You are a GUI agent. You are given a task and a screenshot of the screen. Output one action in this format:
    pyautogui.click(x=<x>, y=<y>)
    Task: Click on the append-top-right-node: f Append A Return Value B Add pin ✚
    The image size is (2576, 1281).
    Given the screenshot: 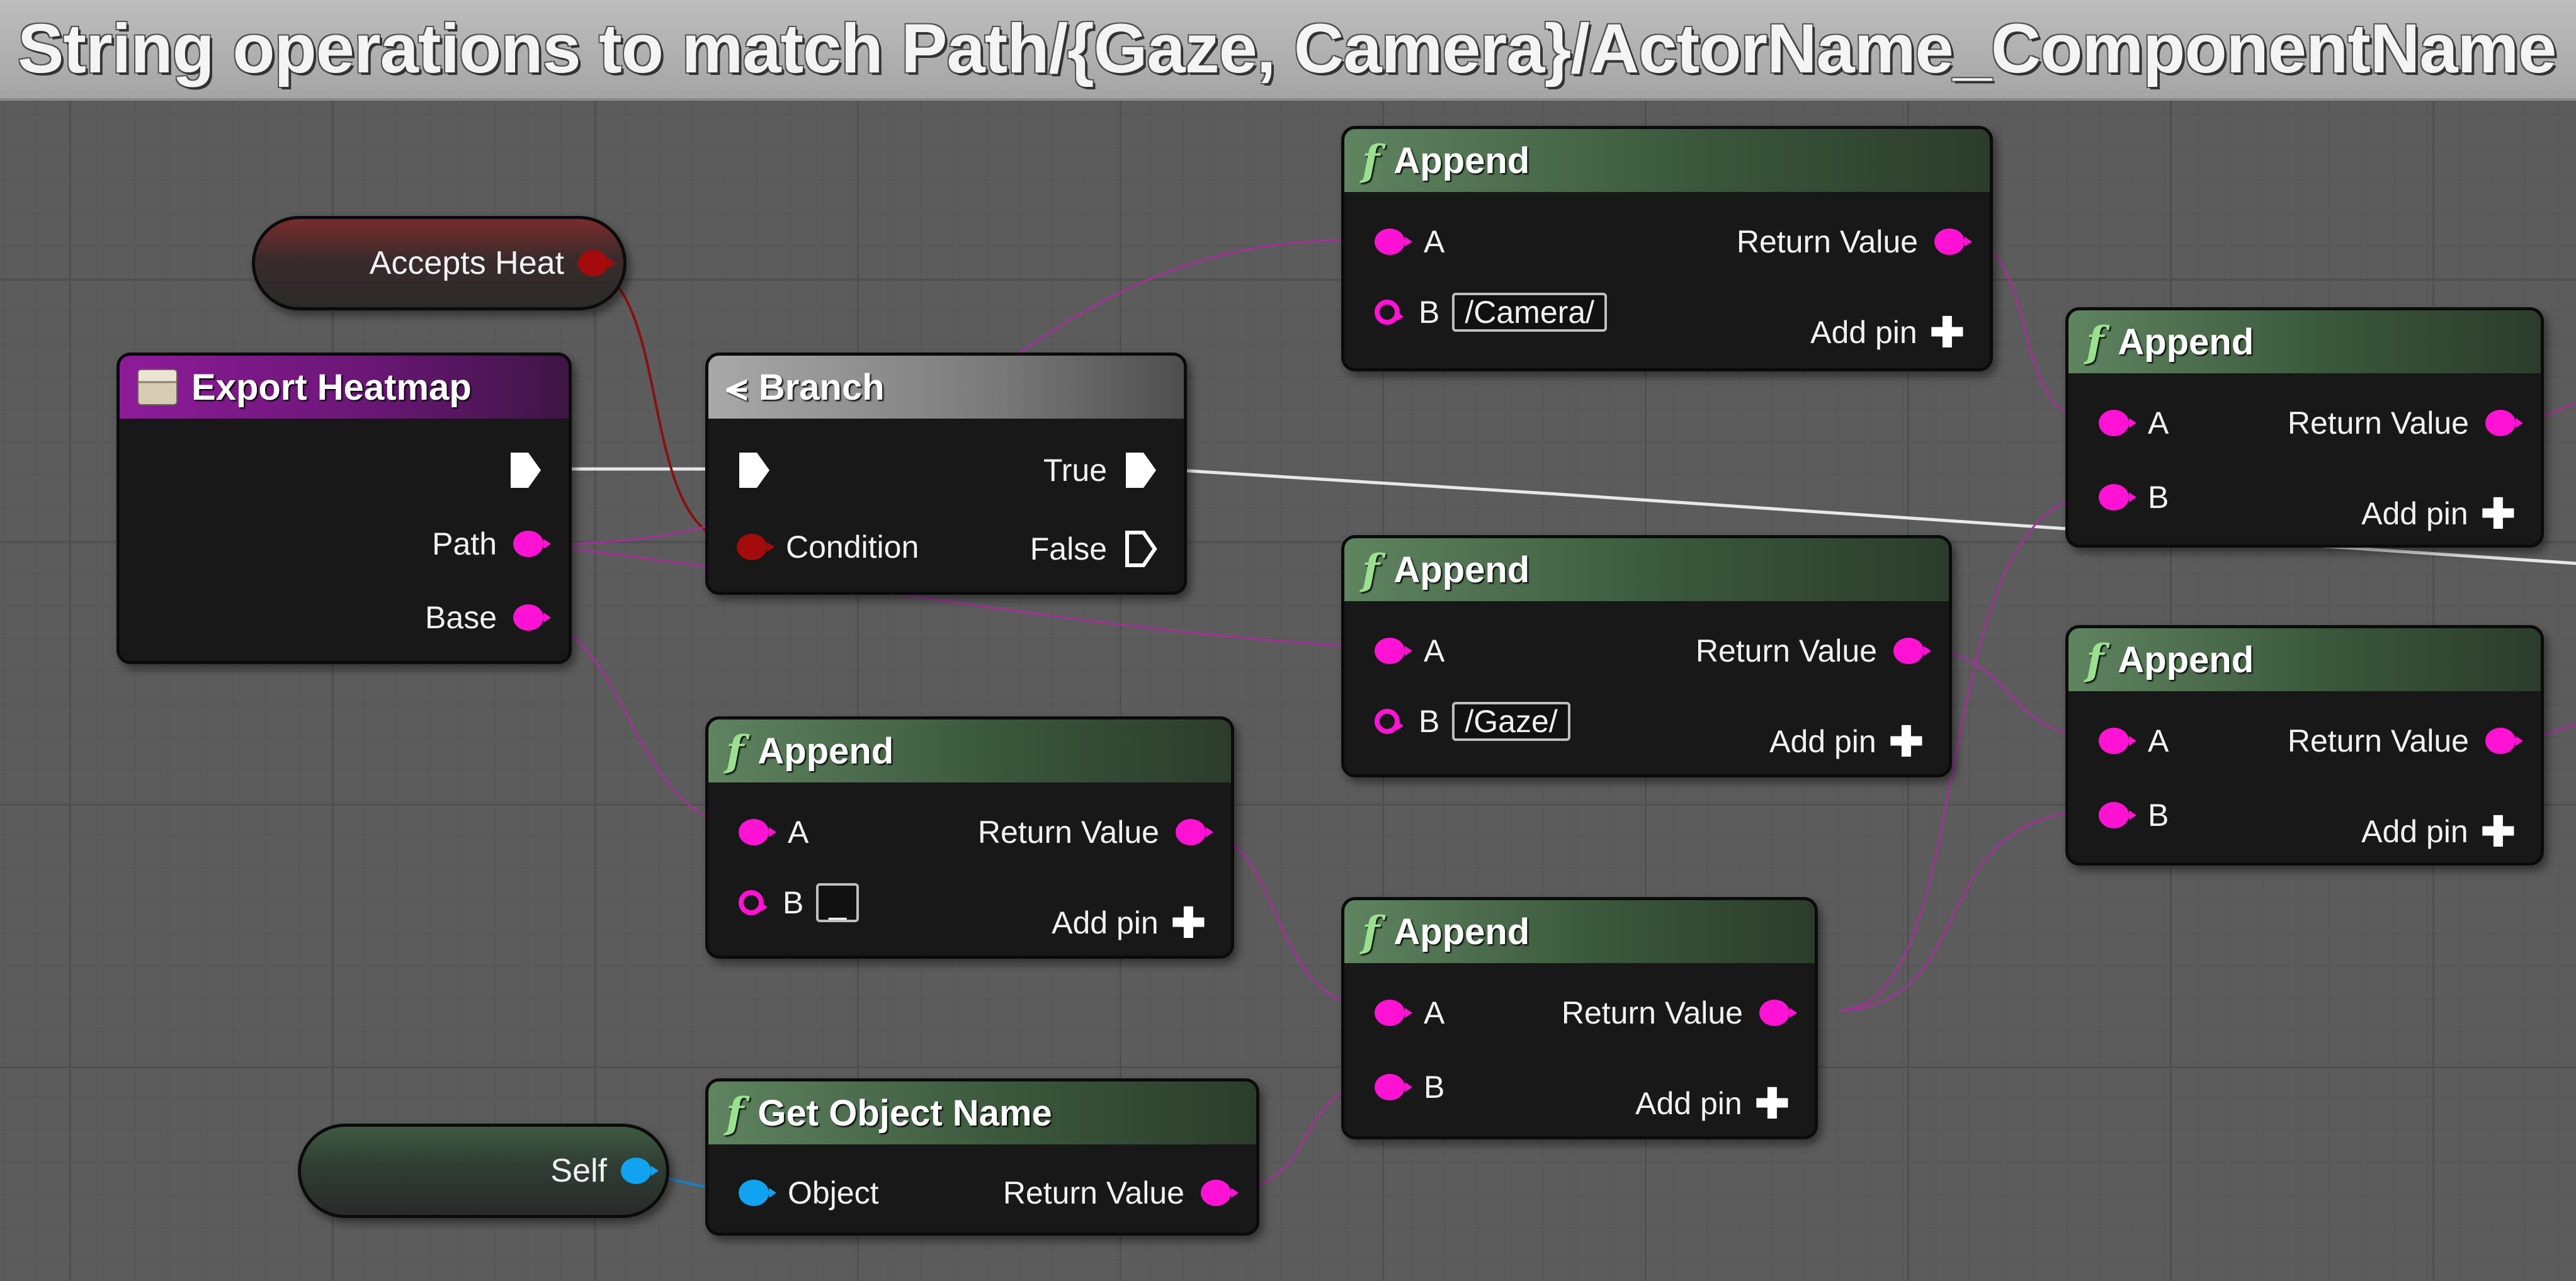 What is the action you would take?
    pyautogui.click(x=2304, y=427)
    